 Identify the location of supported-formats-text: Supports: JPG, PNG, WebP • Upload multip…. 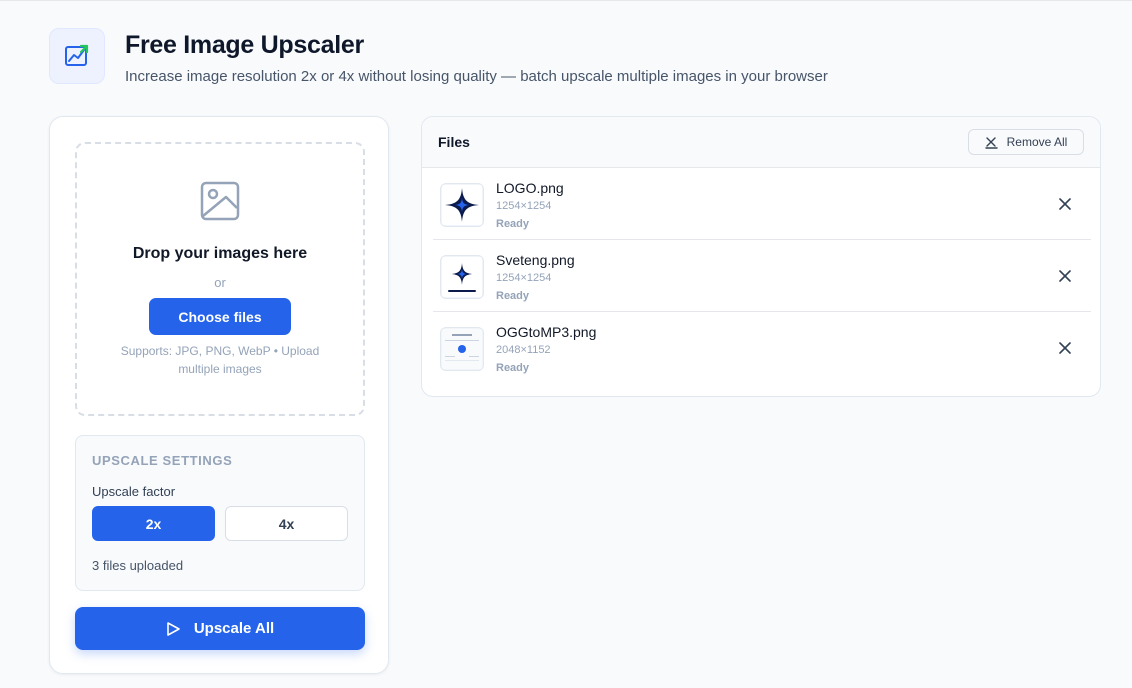
(220, 360).